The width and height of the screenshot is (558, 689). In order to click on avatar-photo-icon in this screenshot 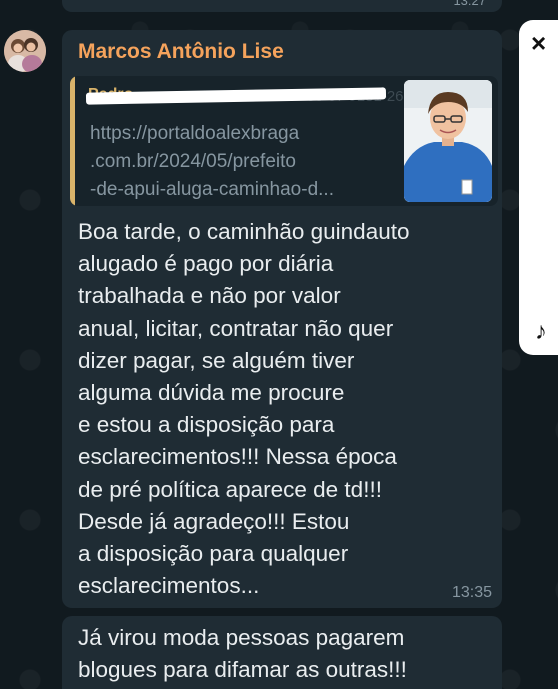, I will do `click(25, 51)`.